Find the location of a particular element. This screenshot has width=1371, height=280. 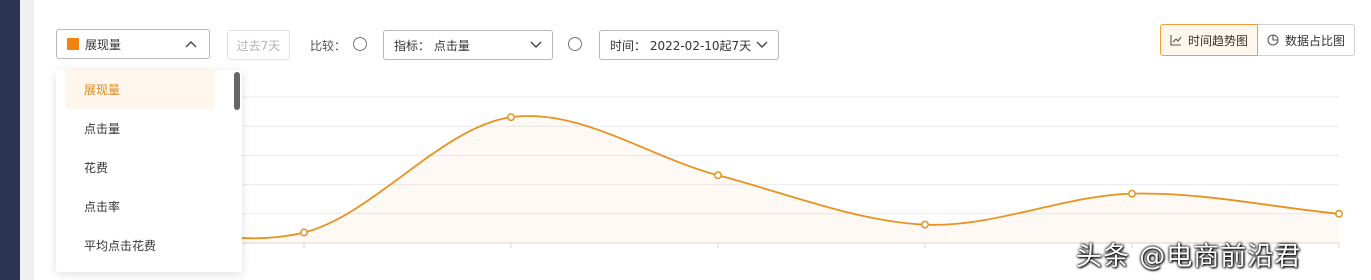

metric-dropdown-menu: 展现量 点击量 花费 点击率 平均点击花费 is located at coordinates (149, 171).